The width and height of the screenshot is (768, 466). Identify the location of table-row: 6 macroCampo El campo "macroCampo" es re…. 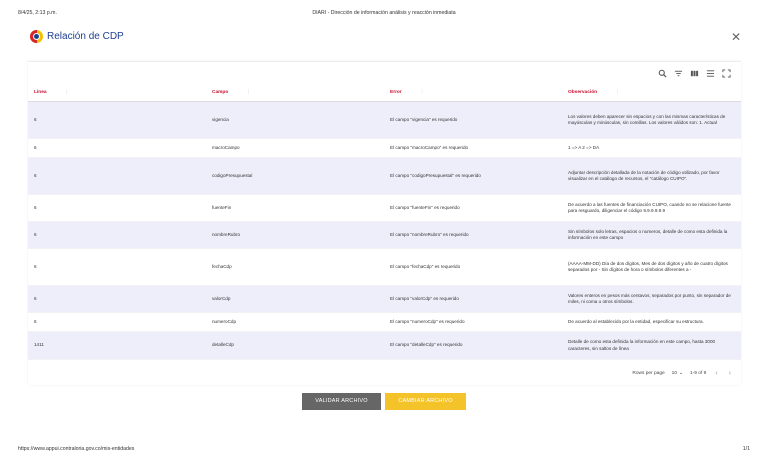
(384, 148).